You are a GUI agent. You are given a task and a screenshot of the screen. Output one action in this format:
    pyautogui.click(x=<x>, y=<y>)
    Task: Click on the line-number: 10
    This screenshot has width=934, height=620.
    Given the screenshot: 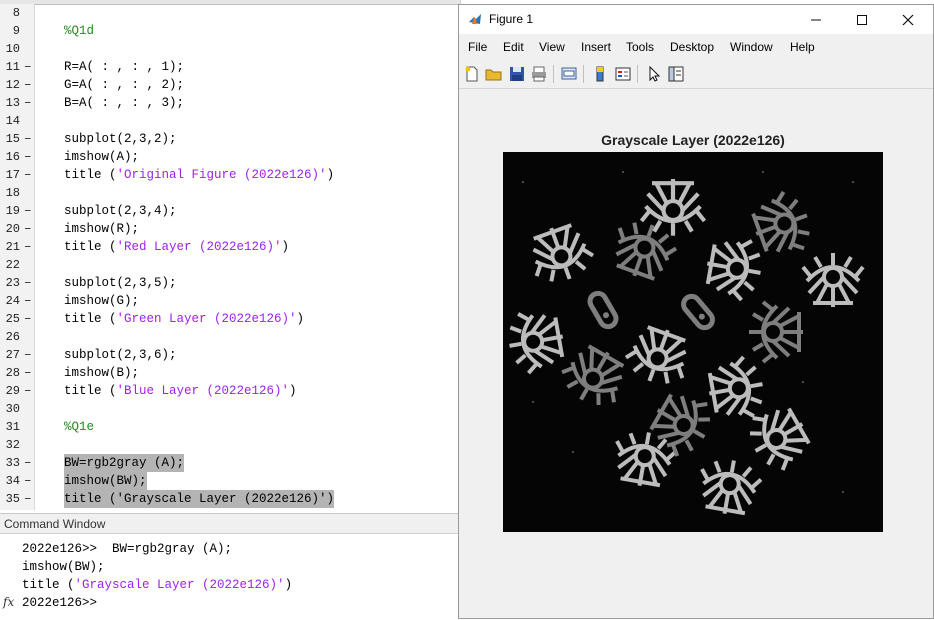 What is the action you would take?
    pyautogui.click(x=12, y=49)
    